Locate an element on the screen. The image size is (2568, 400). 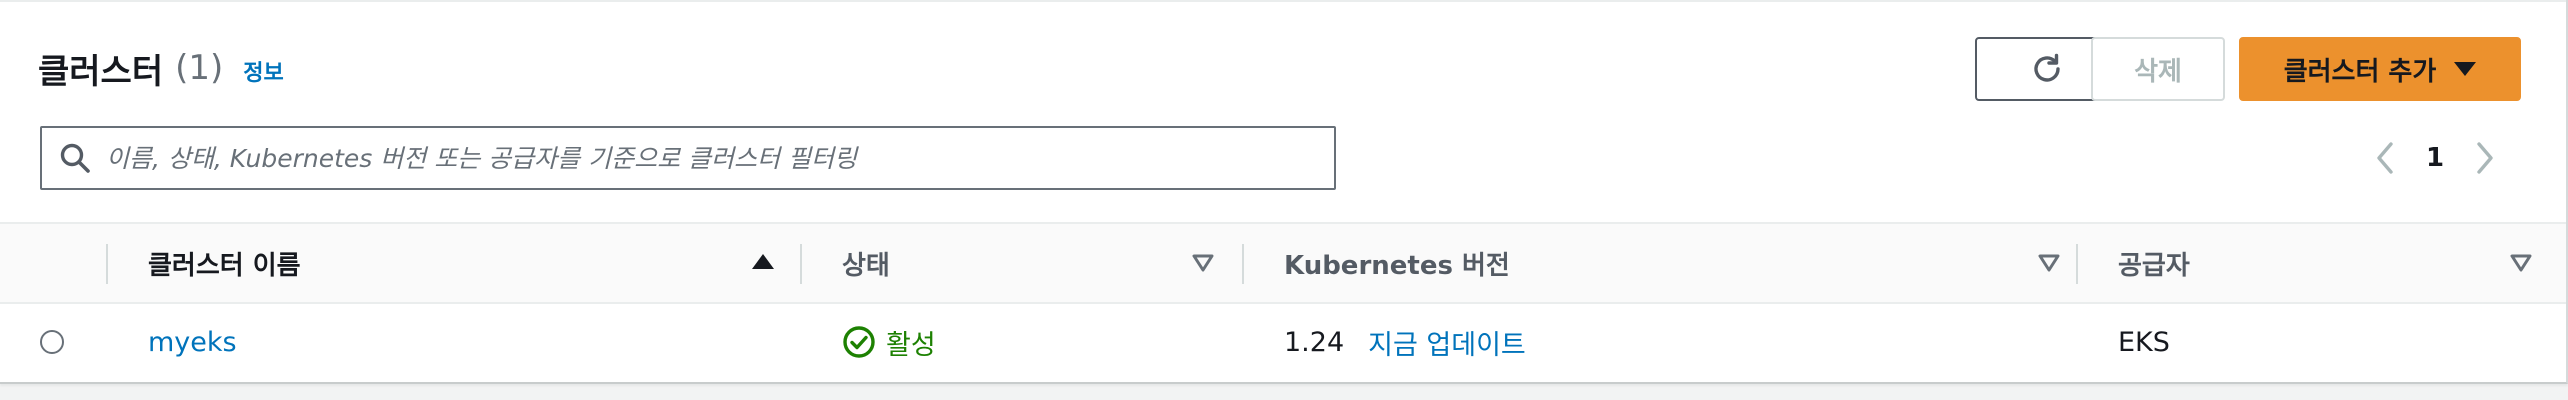
provider-text: EKS is located at coordinates (2144, 342).